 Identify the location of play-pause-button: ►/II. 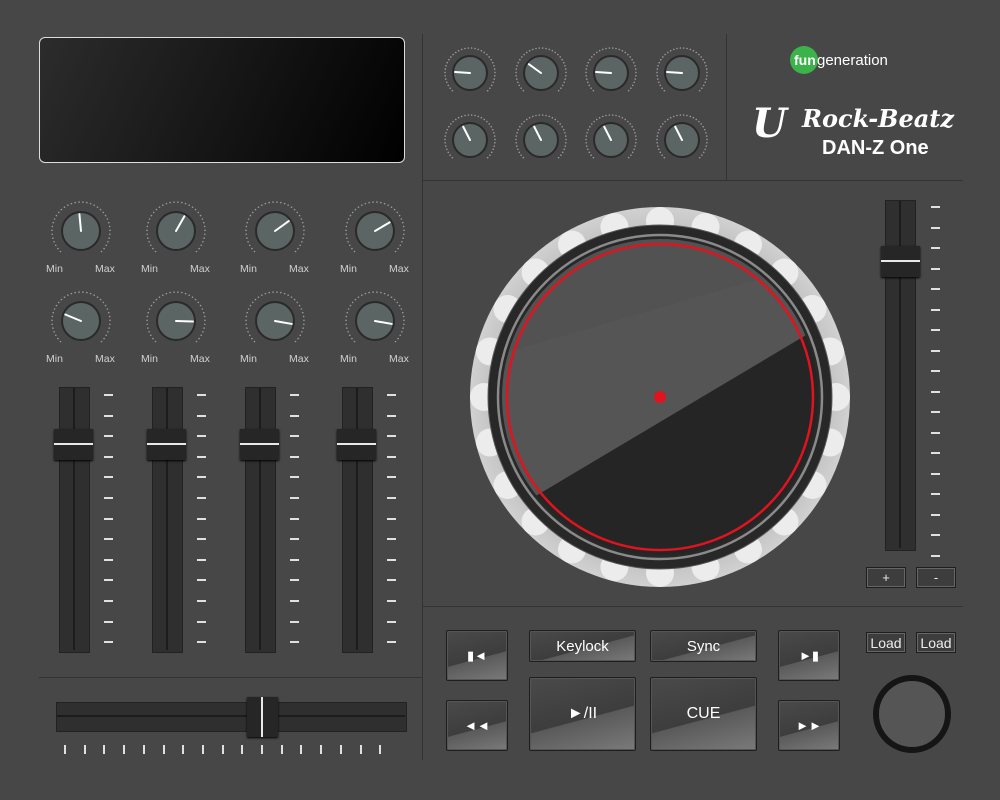
(582, 714).